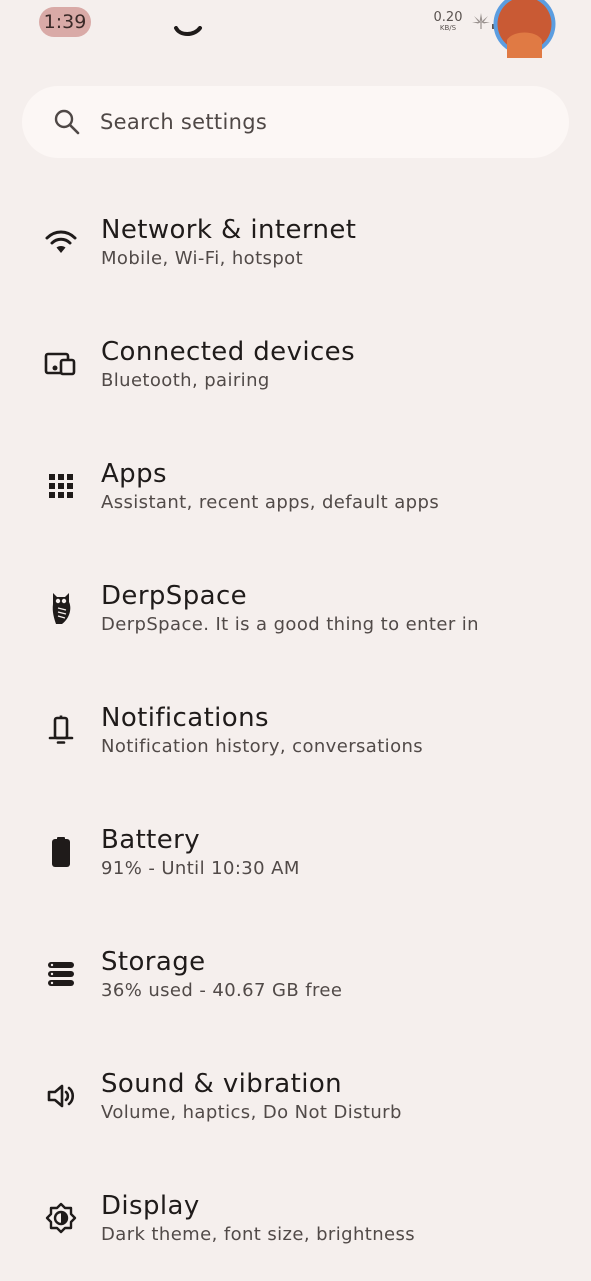 Image resolution: width=591 pixels, height=1281 pixels. I want to click on status-bar: 1:39 0.20 KB/S HD, so click(295, 29).